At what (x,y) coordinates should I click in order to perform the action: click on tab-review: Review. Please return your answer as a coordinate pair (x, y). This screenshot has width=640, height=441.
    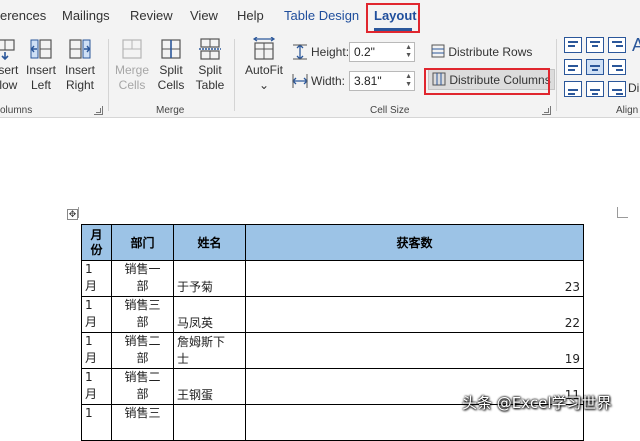
    Looking at the image, I should click on (151, 15).